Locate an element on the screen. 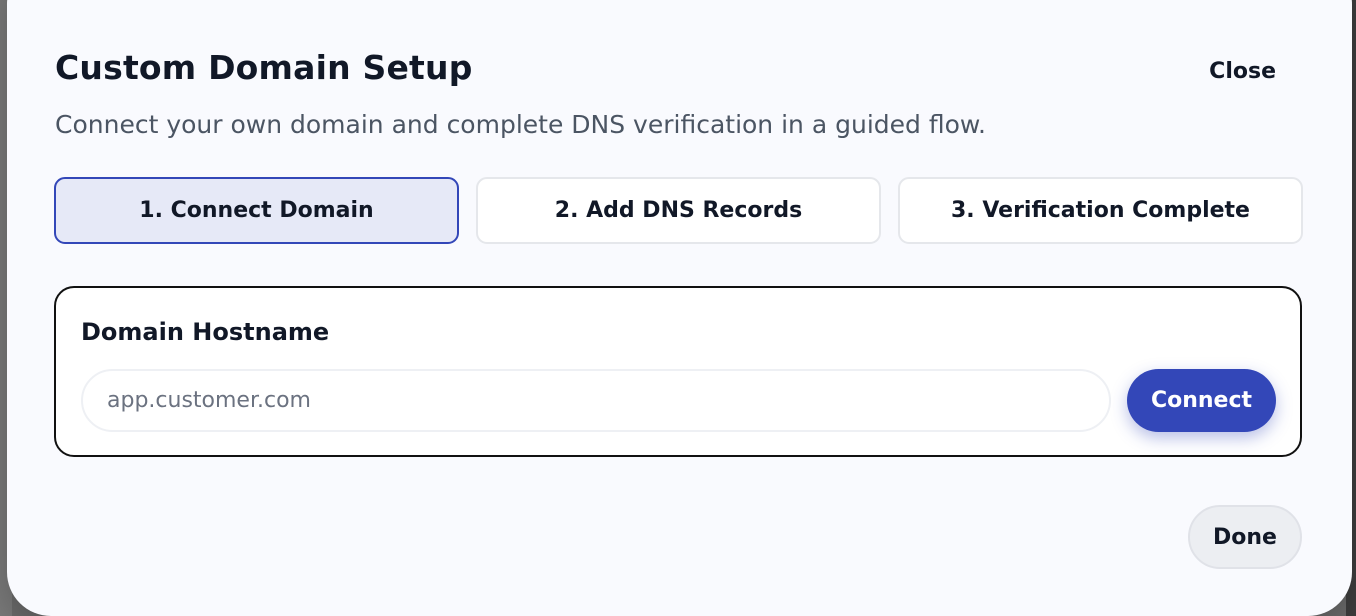 The height and width of the screenshot is (616, 1356). step-add-dns-records: 2. Add DNS Records is located at coordinates (678, 210).